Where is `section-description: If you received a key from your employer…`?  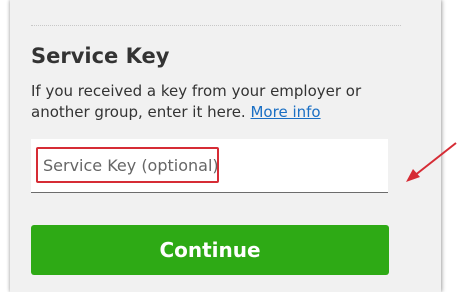 section-description: If you received a key from your employer… is located at coordinates (211, 102).